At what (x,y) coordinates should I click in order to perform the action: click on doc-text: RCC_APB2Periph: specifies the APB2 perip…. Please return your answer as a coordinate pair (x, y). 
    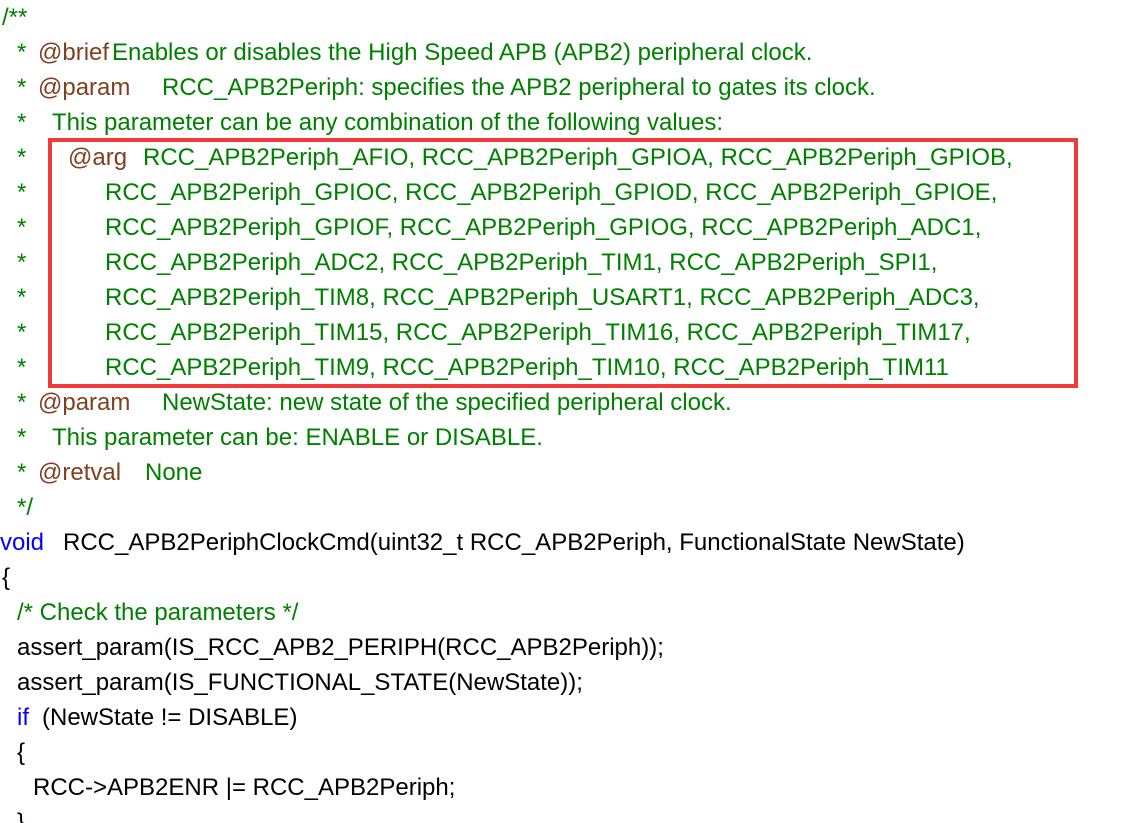
    Looking at the image, I should click on (519, 87).